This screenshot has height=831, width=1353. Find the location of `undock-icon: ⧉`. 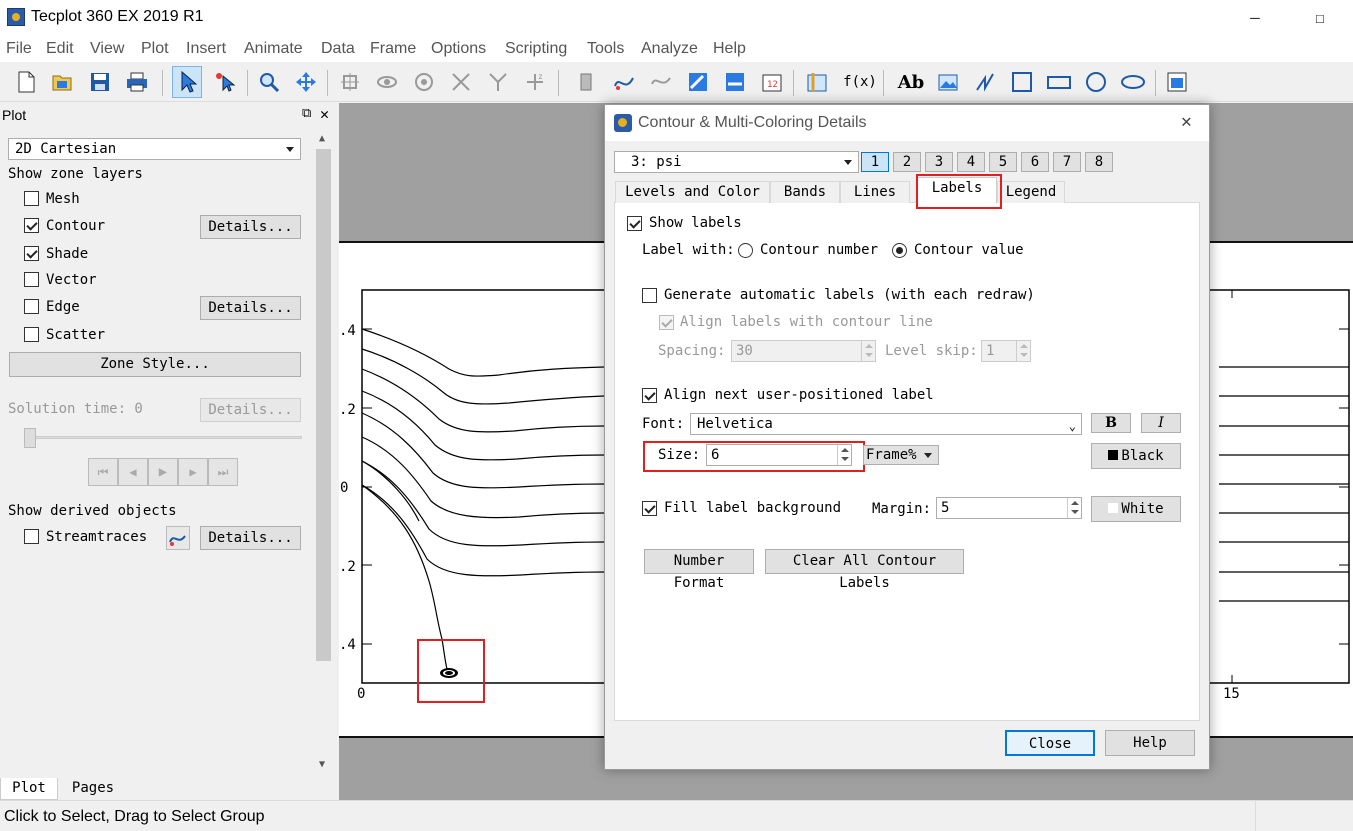

undock-icon: ⧉ is located at coordinates (306, 113).